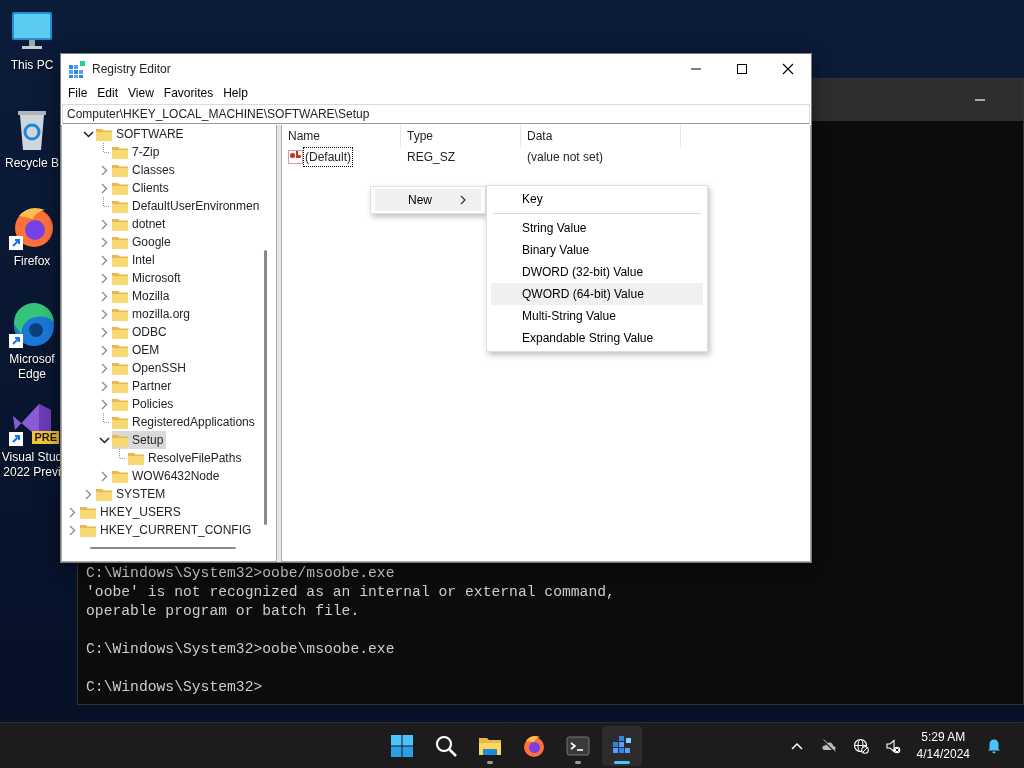  Describe the element at coordinates (351, 592) in the screenshot. I see `console-line: 'oobe' is not recognized as an internal or external command,` at that location.